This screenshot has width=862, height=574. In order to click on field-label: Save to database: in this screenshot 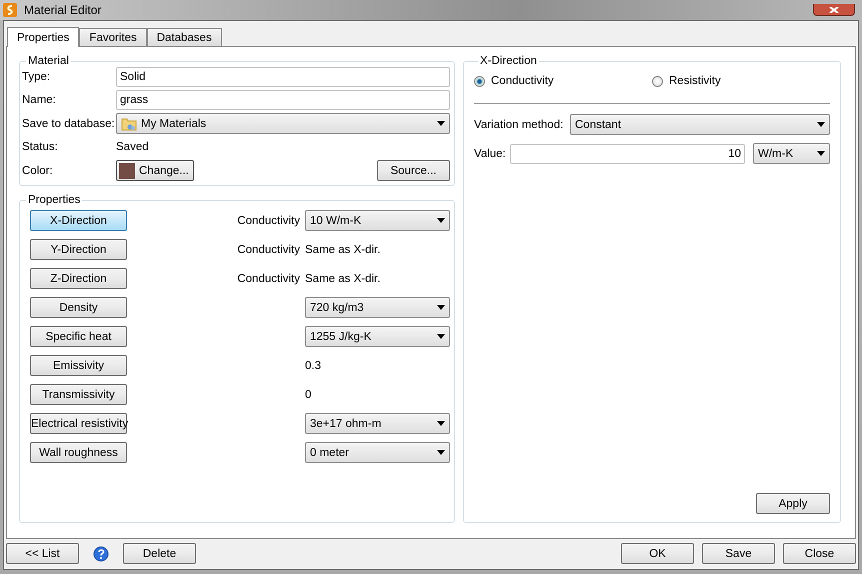, I will do `click(69, 124)`.